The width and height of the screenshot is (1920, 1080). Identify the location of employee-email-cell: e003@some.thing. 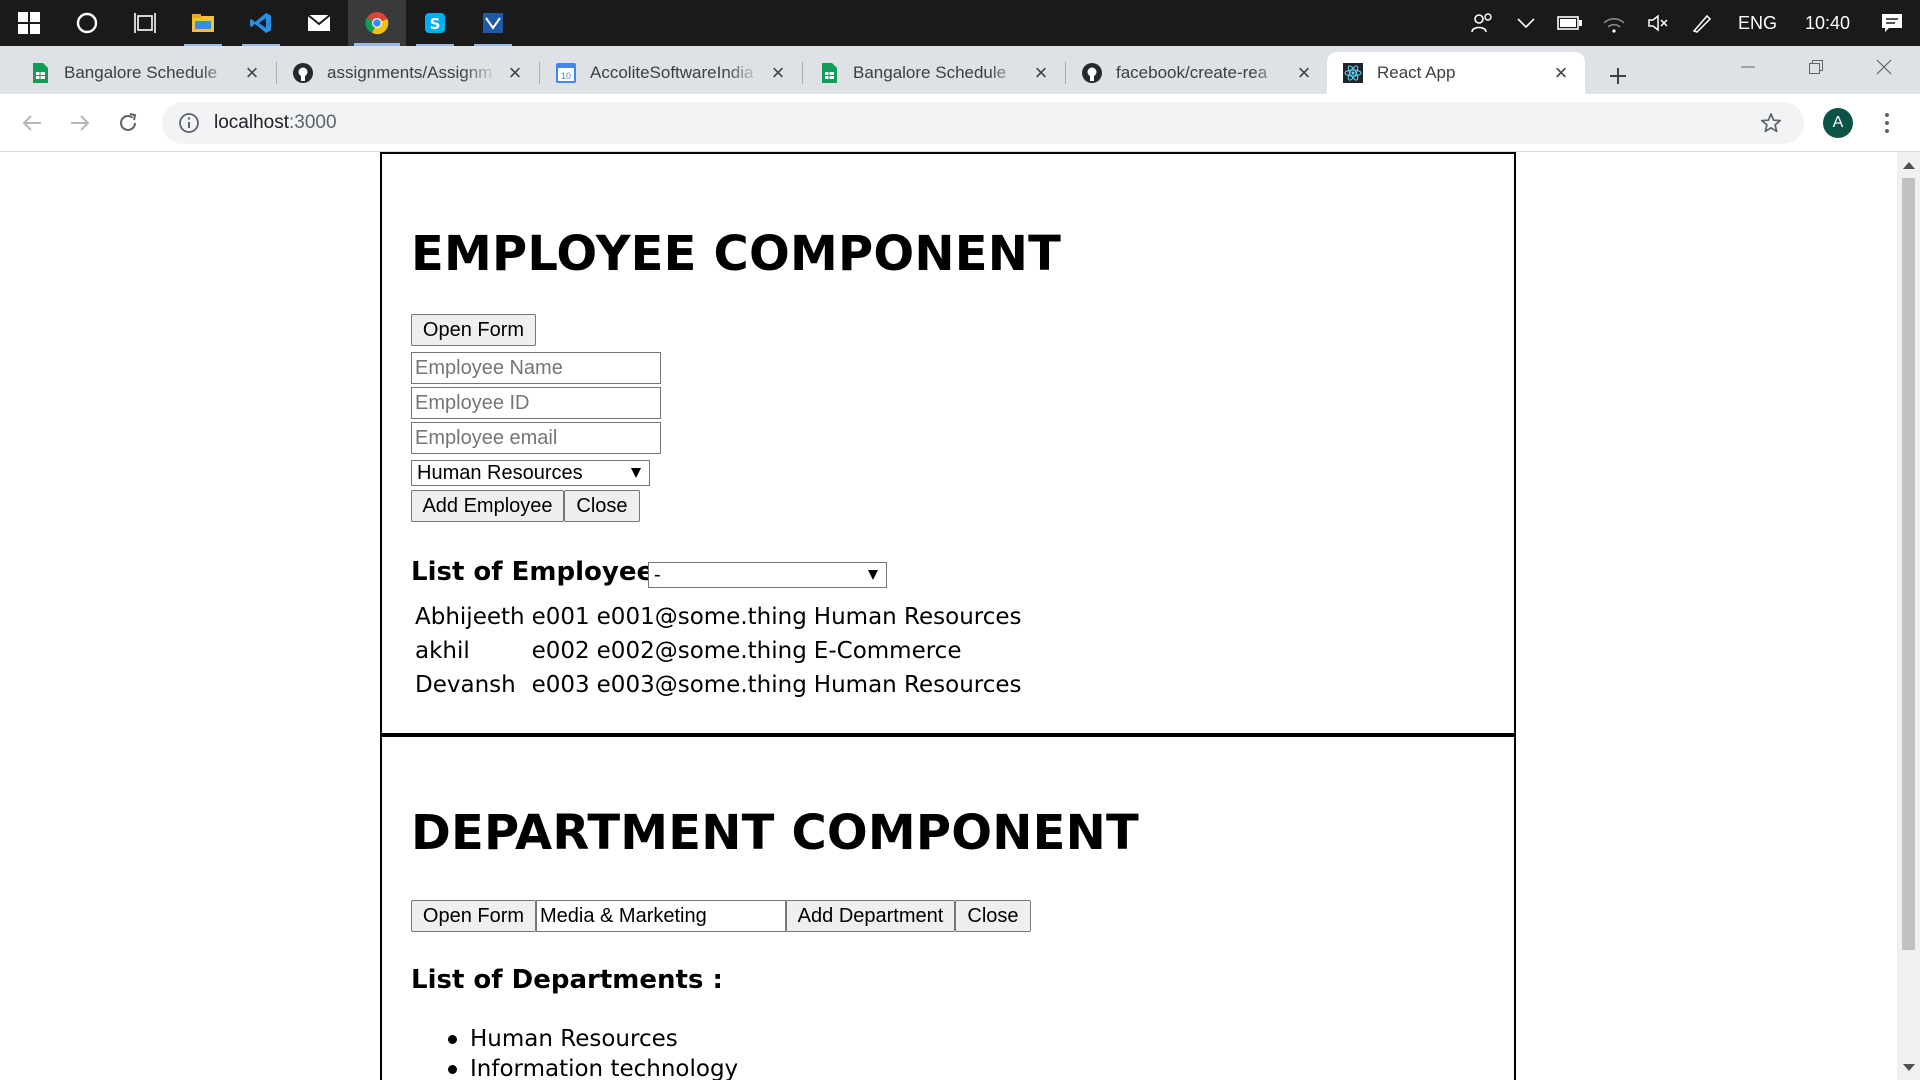
(701, 685).